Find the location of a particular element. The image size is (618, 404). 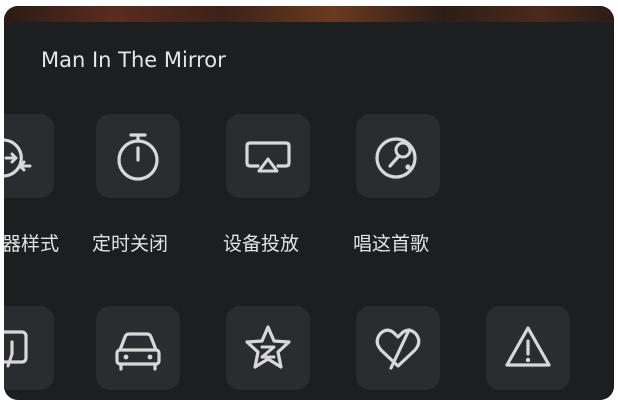

lyrics-display-icon is located at coordinates (16, 349).